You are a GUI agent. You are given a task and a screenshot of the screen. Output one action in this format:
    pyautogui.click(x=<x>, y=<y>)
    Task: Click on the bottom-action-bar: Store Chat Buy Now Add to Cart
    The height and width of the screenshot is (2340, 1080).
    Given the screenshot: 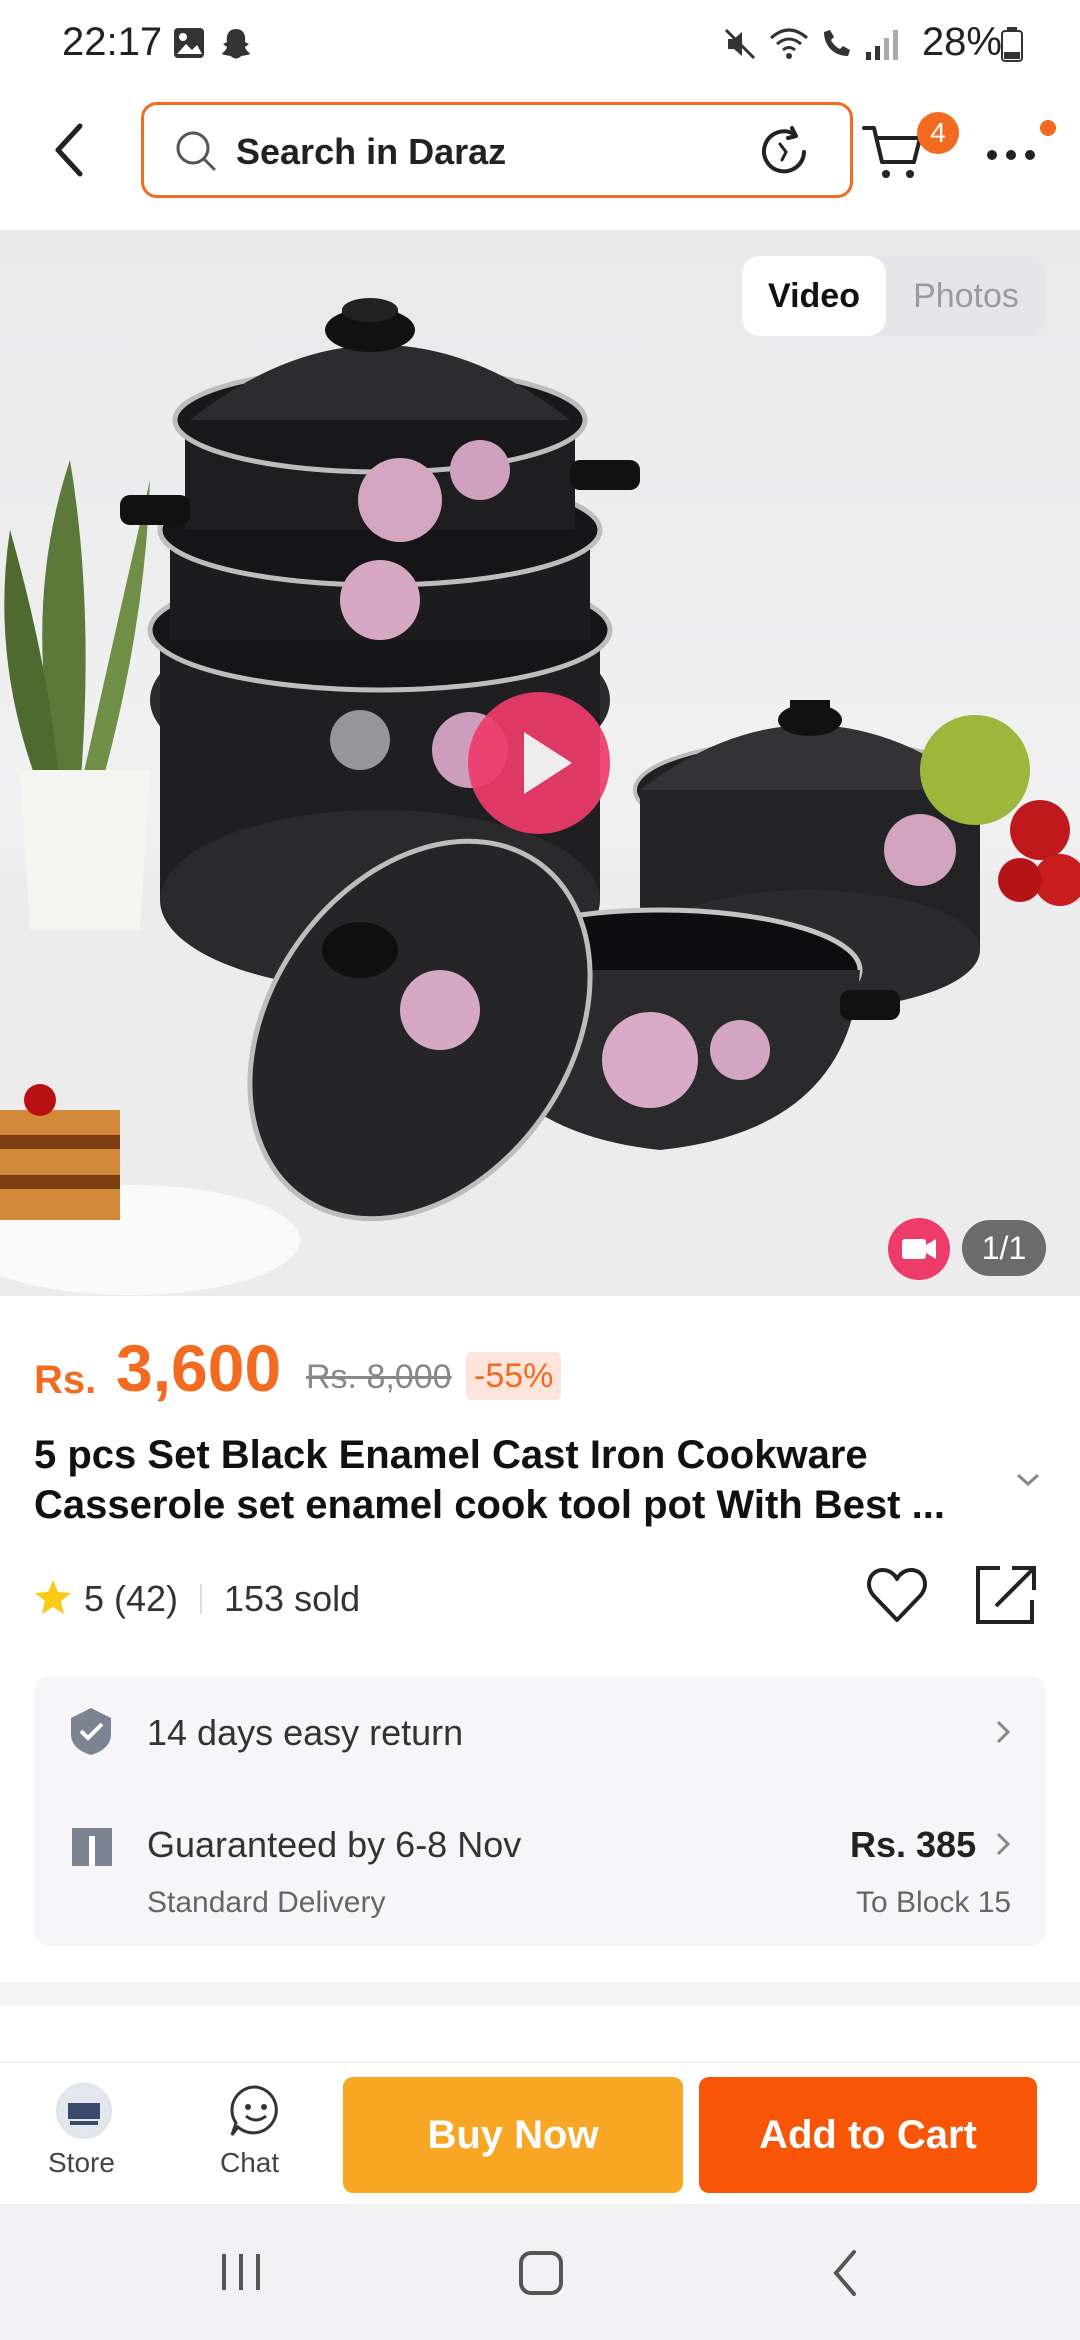 What is the action you would take?
    pyautogui.click(x=540, y=2133)
    